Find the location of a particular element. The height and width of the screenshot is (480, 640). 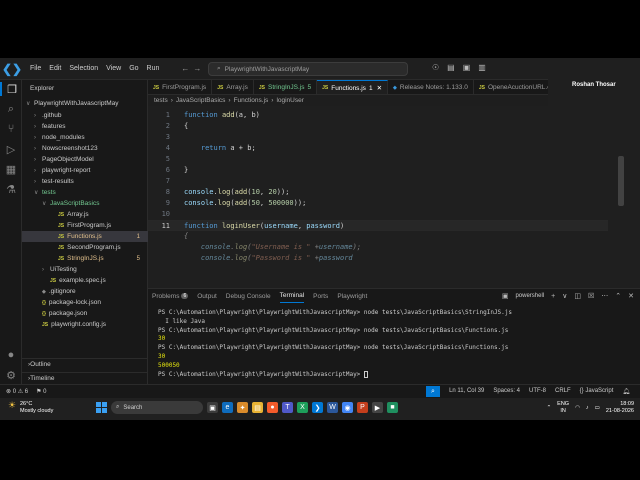

taskbar-search: ⌕ Search is located at coordinates (157, 407).